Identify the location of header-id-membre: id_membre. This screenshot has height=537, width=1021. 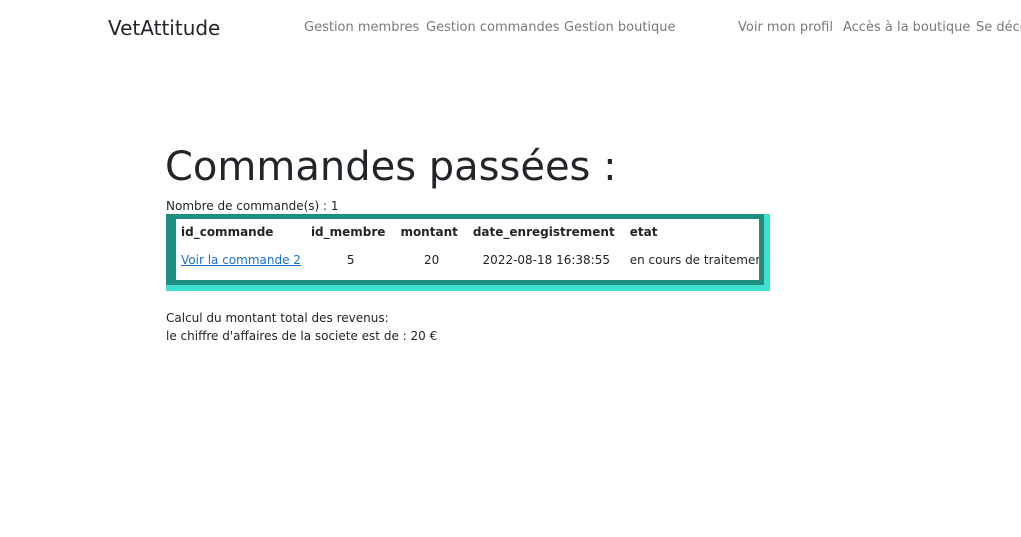
(348, 232).